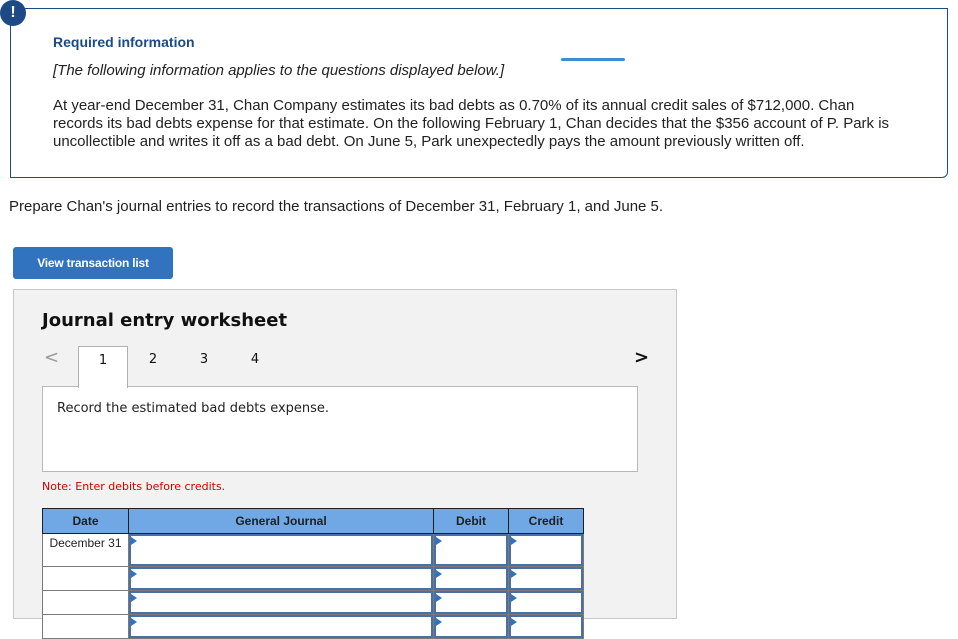  What do you see at coordinates (153, 366) in the screenshot?
I see `tab-2: 2` at bounding box center [153, 366].